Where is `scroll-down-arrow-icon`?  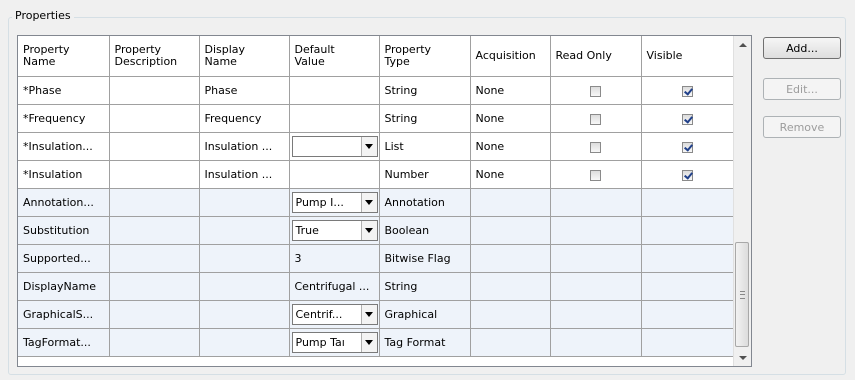 scroll-down-arrow-icon is located at coordinates (742, 357).